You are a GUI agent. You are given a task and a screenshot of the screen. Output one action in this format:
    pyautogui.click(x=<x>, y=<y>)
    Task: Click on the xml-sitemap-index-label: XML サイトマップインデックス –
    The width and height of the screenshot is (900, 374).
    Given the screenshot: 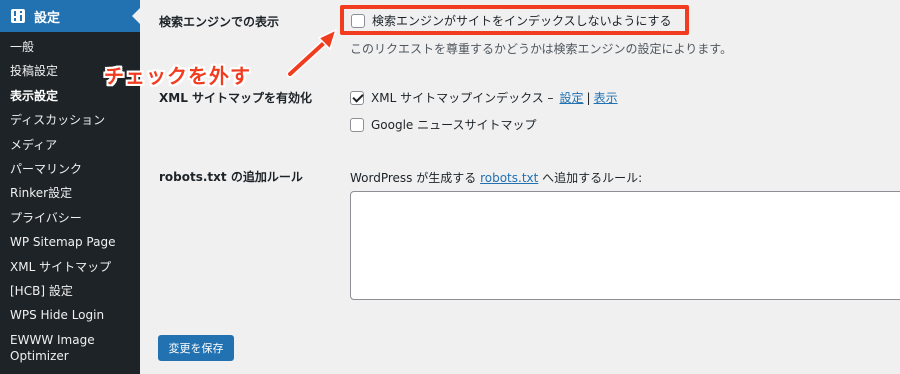 What is the action you would take?
    pyautogui.click(x=462, y=98)
    